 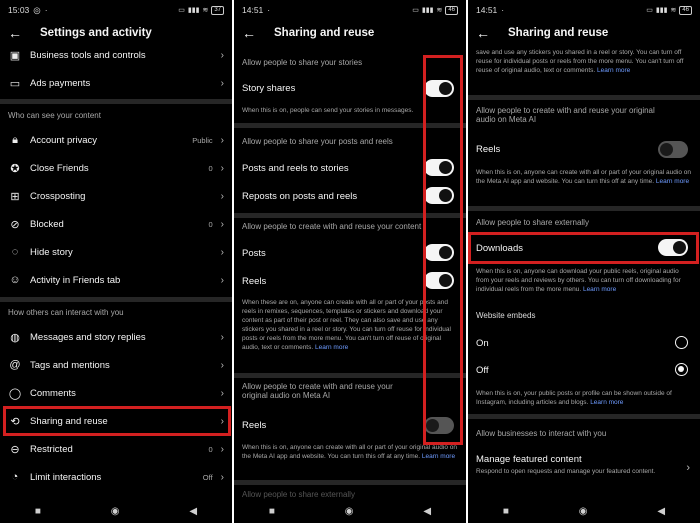 I want to click on menu-item-crossposting: ⊞ Crossposting ›, so click(x=116, y=196).